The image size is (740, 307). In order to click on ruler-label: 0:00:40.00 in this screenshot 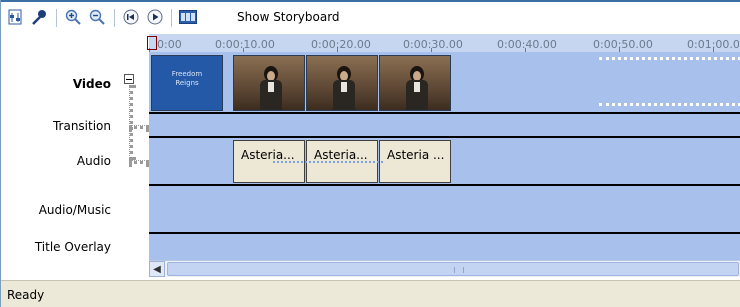, I will do `click(527, 44)`.